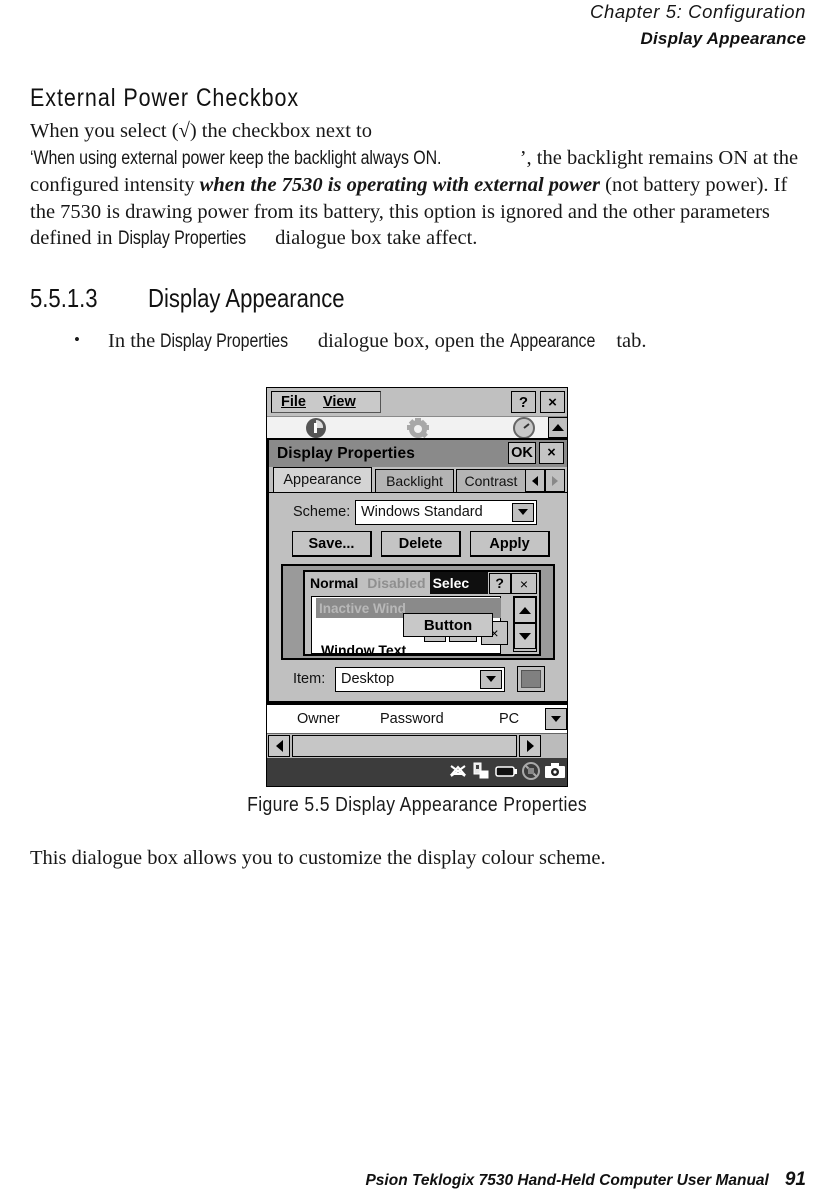 This screenshot has height=1197, width=834. What do you see at coordinates (201, 131) in the screenshot?
I see `para-text-1: When you select (√) the checkbox next to` at bounding box center [201, 131].